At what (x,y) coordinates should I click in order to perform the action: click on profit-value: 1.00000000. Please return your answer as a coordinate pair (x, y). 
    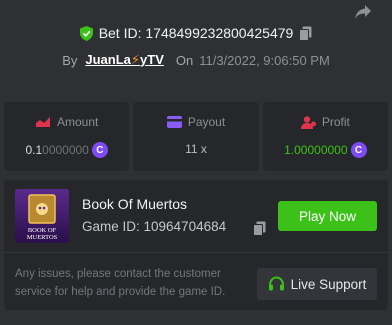
    Looking at the image, I should click on (316, 150).